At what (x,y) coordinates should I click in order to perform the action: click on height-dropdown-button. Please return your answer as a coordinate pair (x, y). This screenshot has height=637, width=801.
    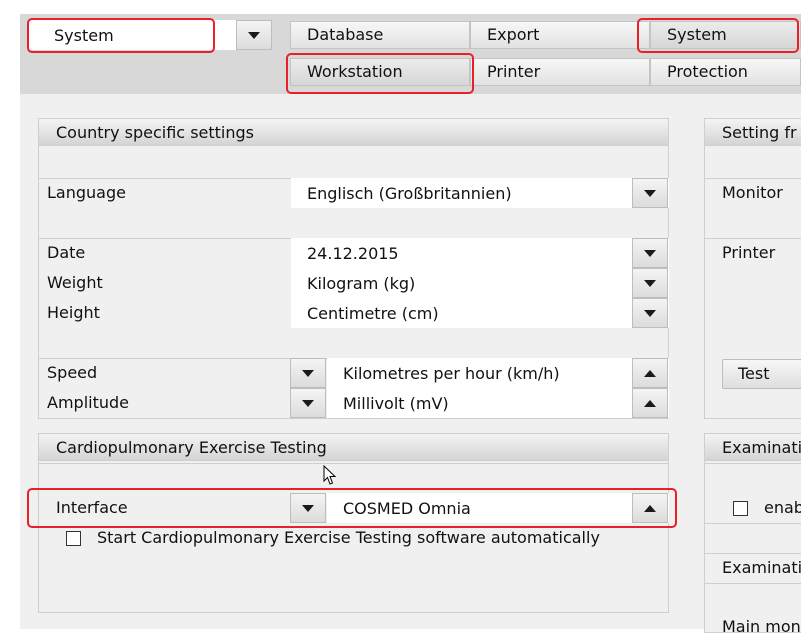
    Looking at the image, I should click on (650, 313).